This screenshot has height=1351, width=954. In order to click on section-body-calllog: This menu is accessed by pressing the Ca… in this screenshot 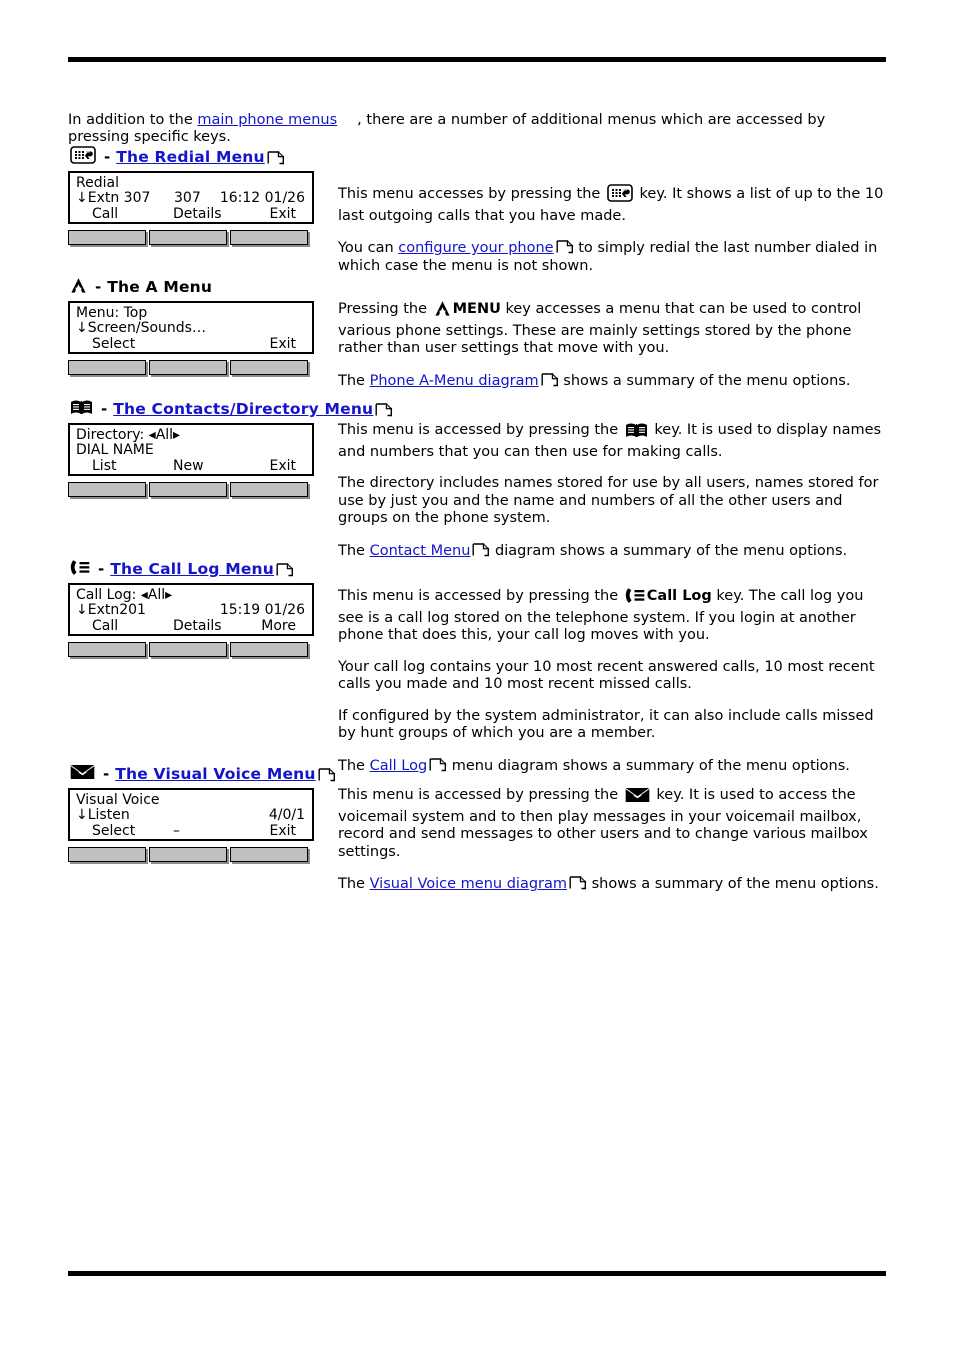, I will do `click(614, 681)`.